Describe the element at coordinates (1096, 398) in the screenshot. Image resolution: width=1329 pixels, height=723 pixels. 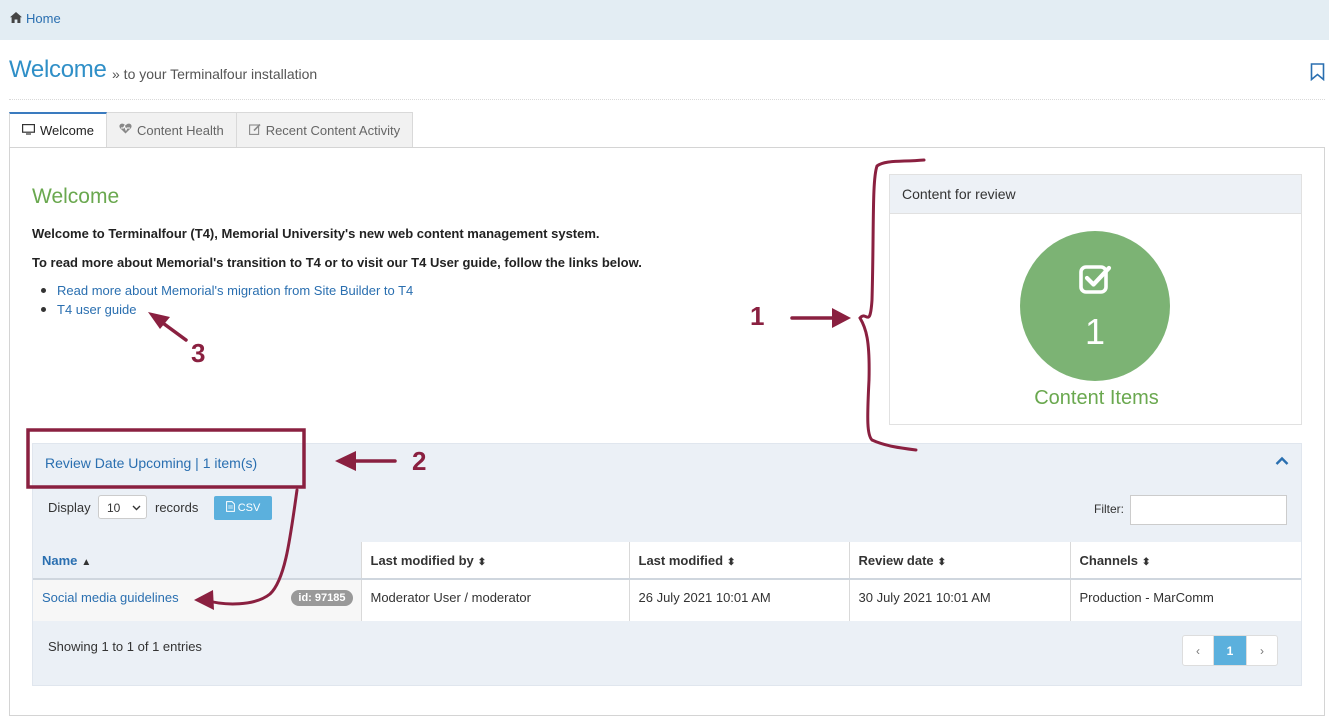
I see `review-caption: Content Items` at that location.